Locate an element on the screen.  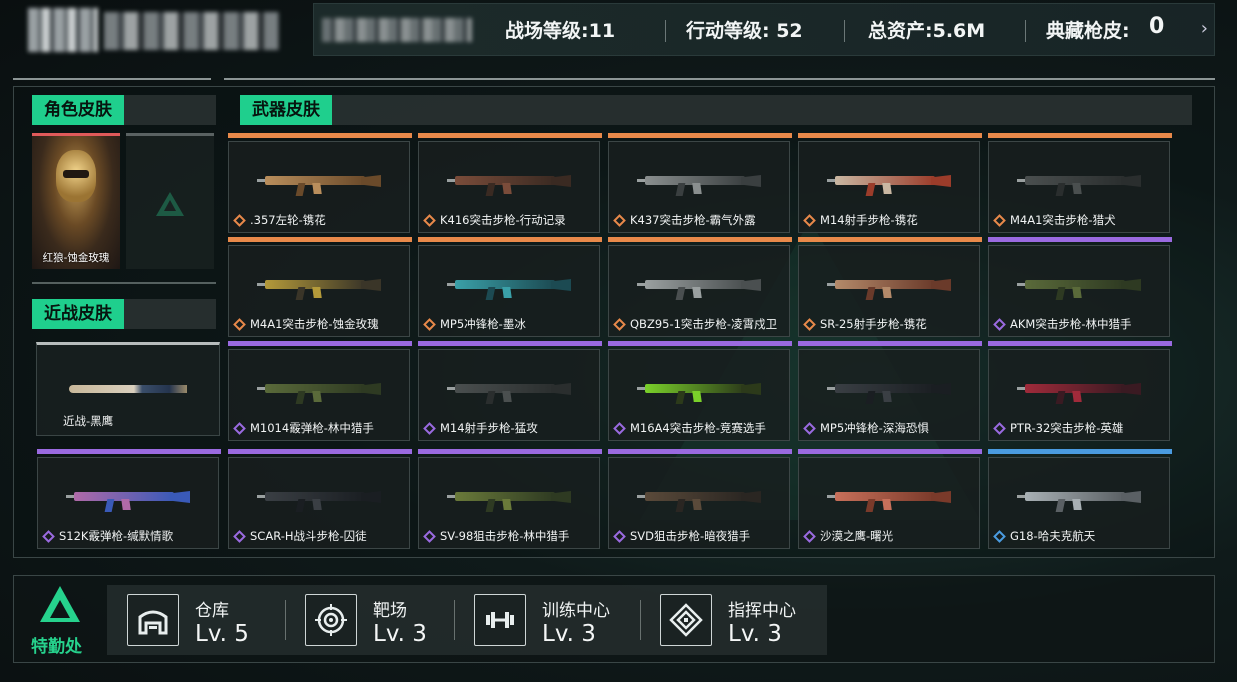
facility-name: 靶场 is located at coordinates (390, 611).